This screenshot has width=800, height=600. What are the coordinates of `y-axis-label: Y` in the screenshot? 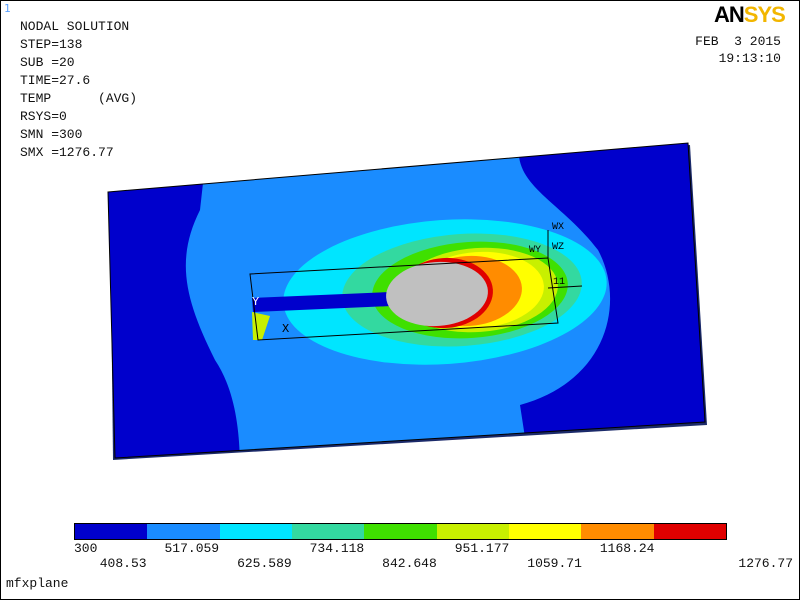 It's located at (255, 302).